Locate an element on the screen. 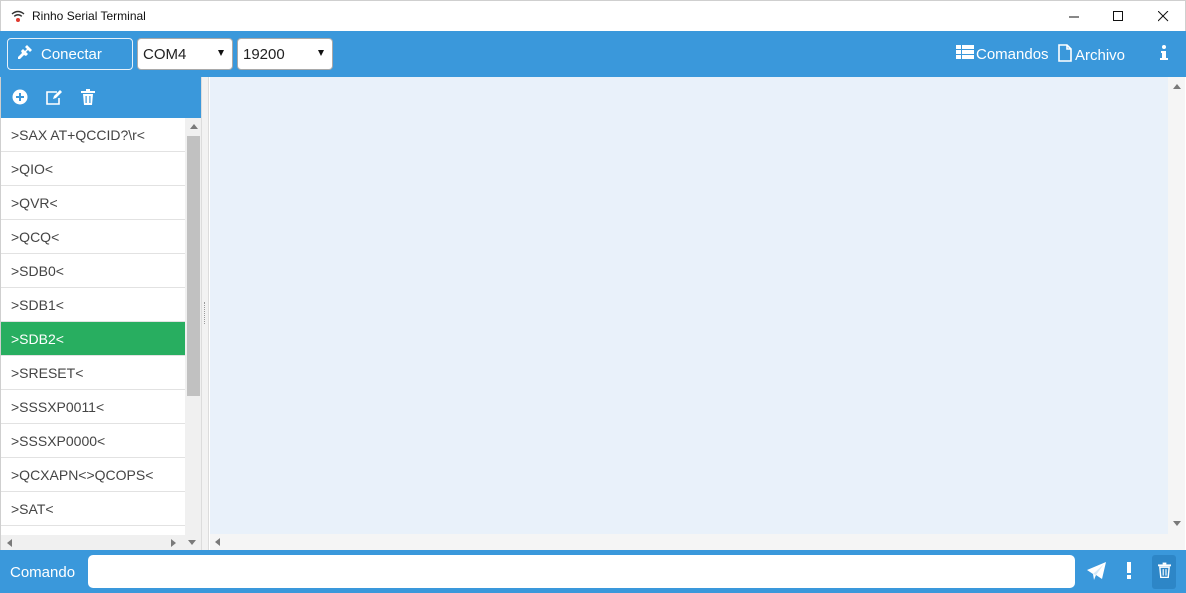  port-select: COM4 is located at coordinates (185, 54).